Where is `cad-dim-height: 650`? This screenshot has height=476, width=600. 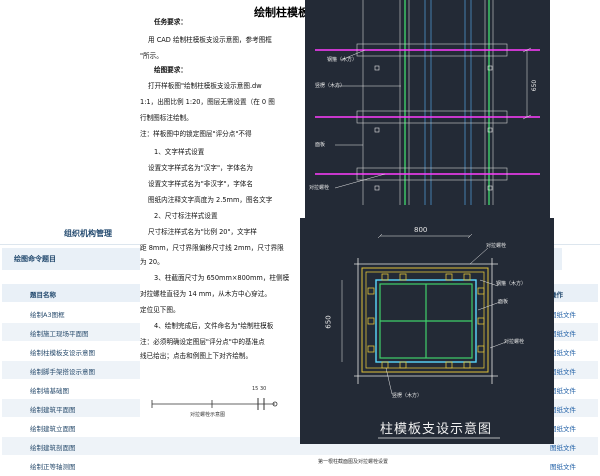
cad-dim-height: 650 is located at coordinates (328, 322).